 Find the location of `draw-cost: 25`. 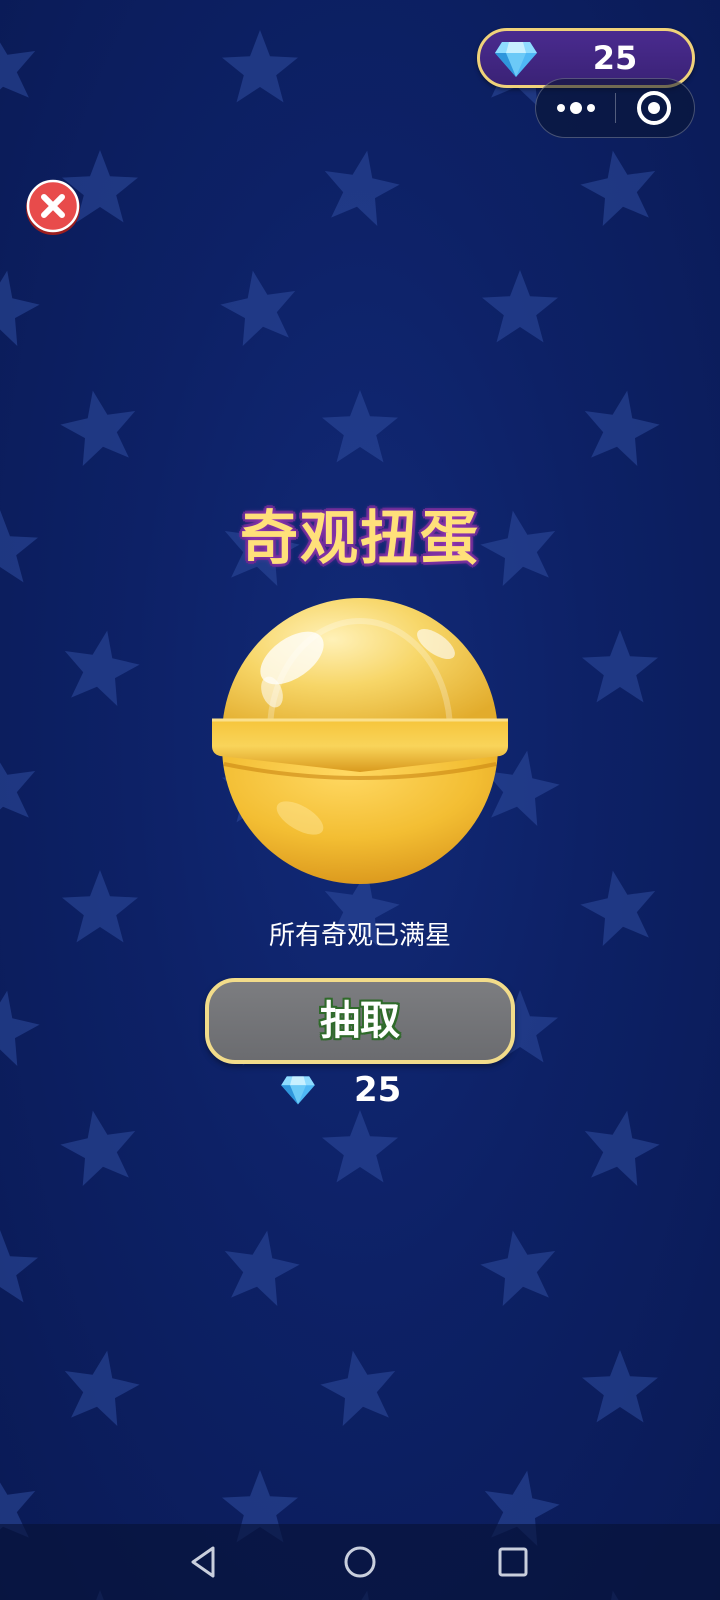

draw-cost: 25 is located at coordinates (358, 1090).